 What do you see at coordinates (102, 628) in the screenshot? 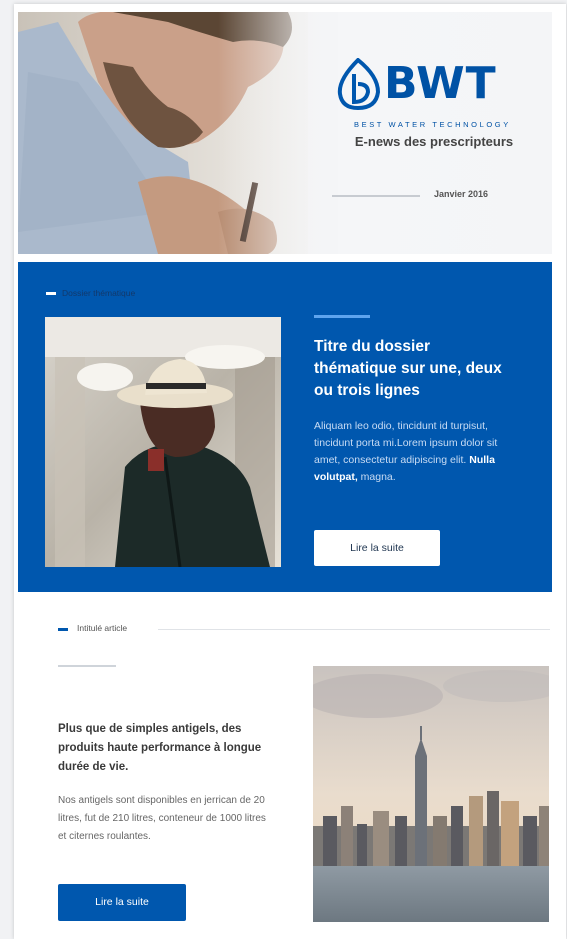
I see `article-tag: Intitulé article` at bounding box center [102, 628].